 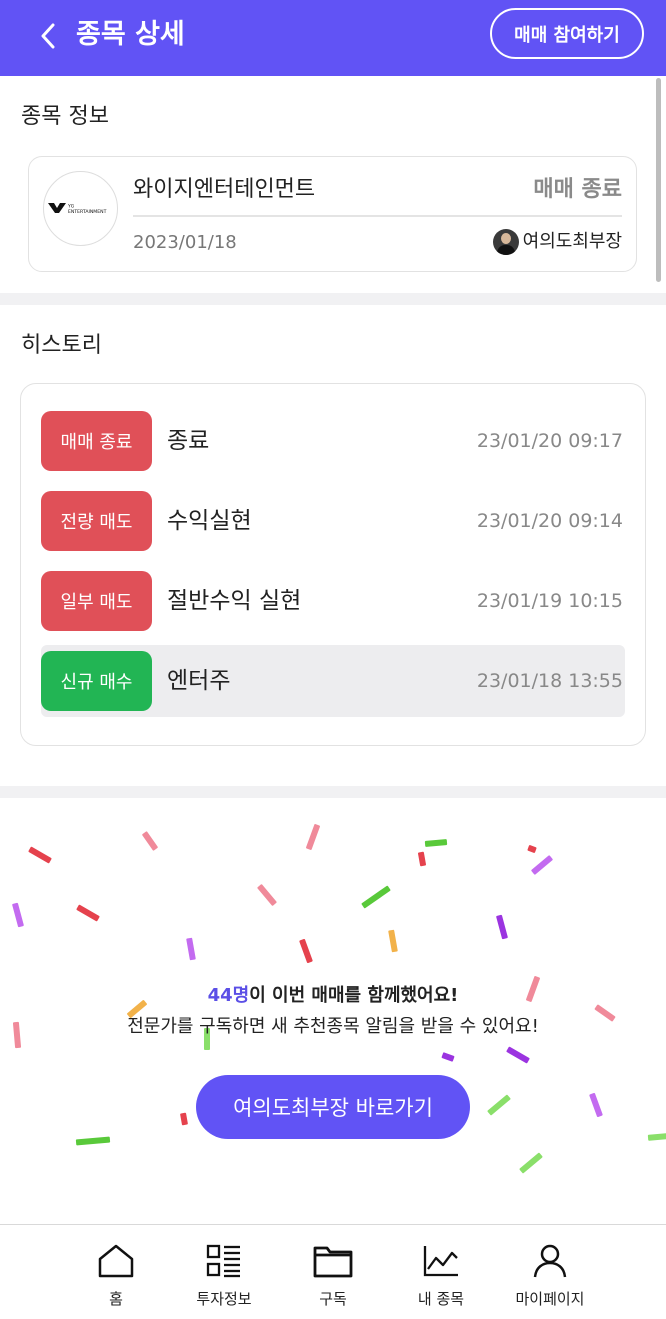 I want to click on history-text: 수익실현, so click(x=209, y=521).